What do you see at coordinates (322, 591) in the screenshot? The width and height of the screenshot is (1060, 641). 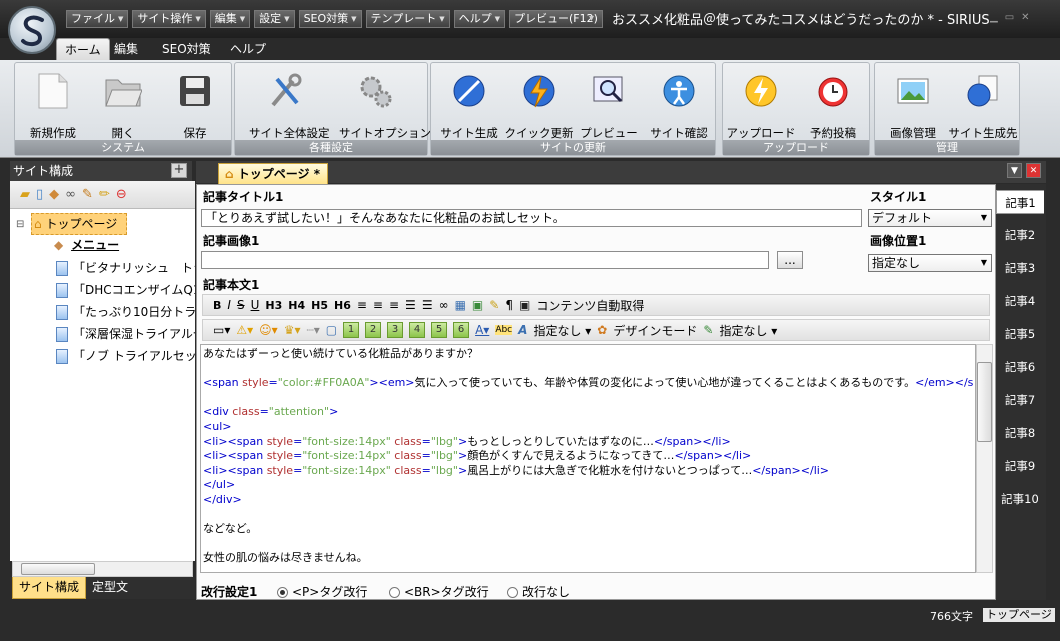 I see `linebreak-option-p: <P>タグ改行` at bounding box center [322, 591].